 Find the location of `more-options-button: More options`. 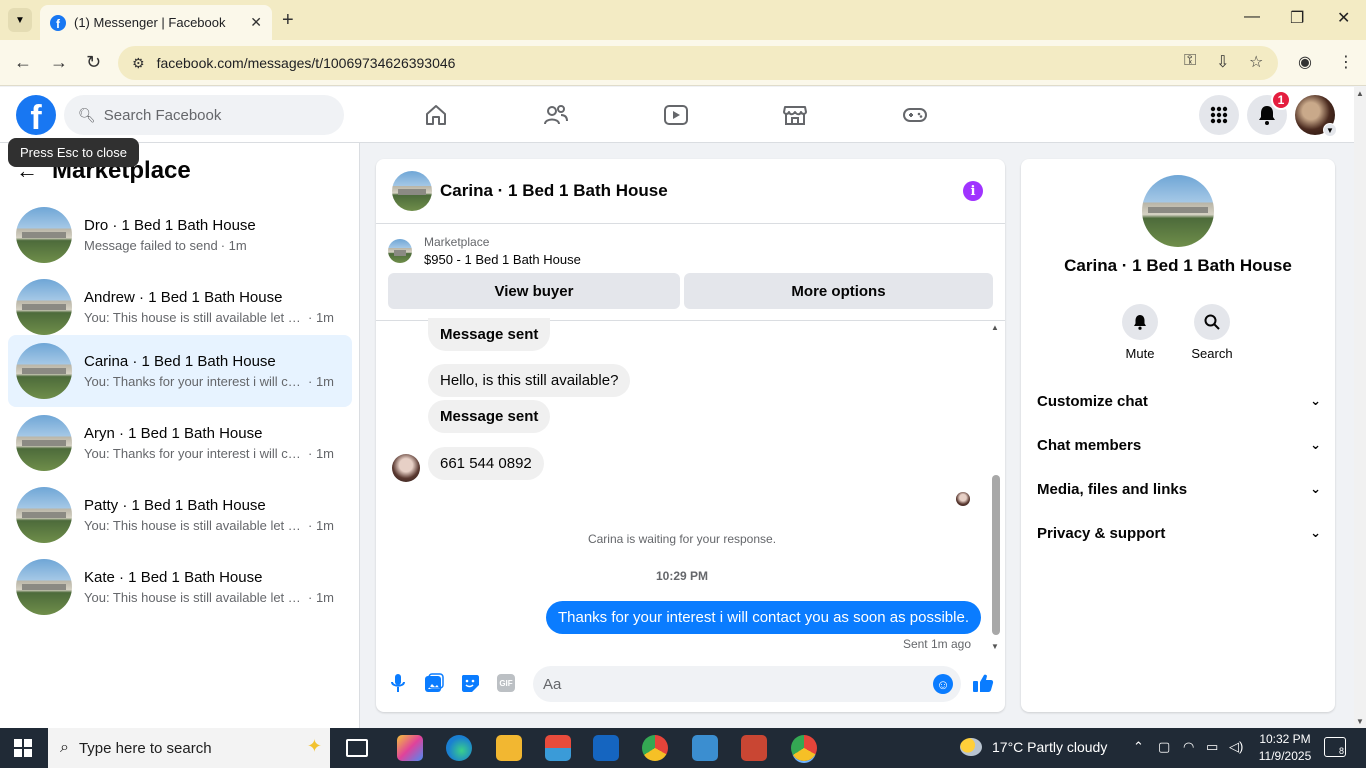

more-options-button: More options is located at coordinates (838, 291).